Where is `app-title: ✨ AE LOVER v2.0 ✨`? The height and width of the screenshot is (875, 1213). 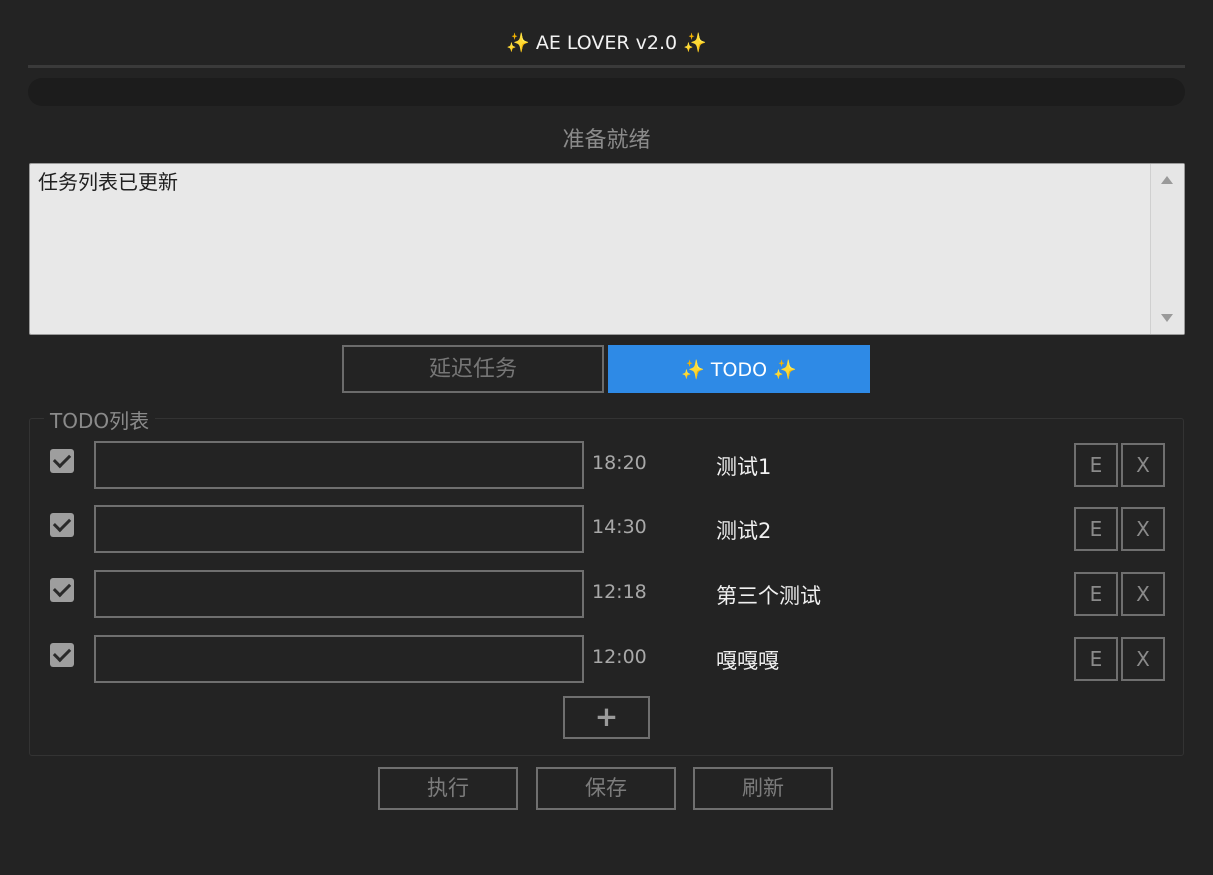 app-title: ✨ AE LOVER v2.0 ✨ is located at coordinates (606, 43).